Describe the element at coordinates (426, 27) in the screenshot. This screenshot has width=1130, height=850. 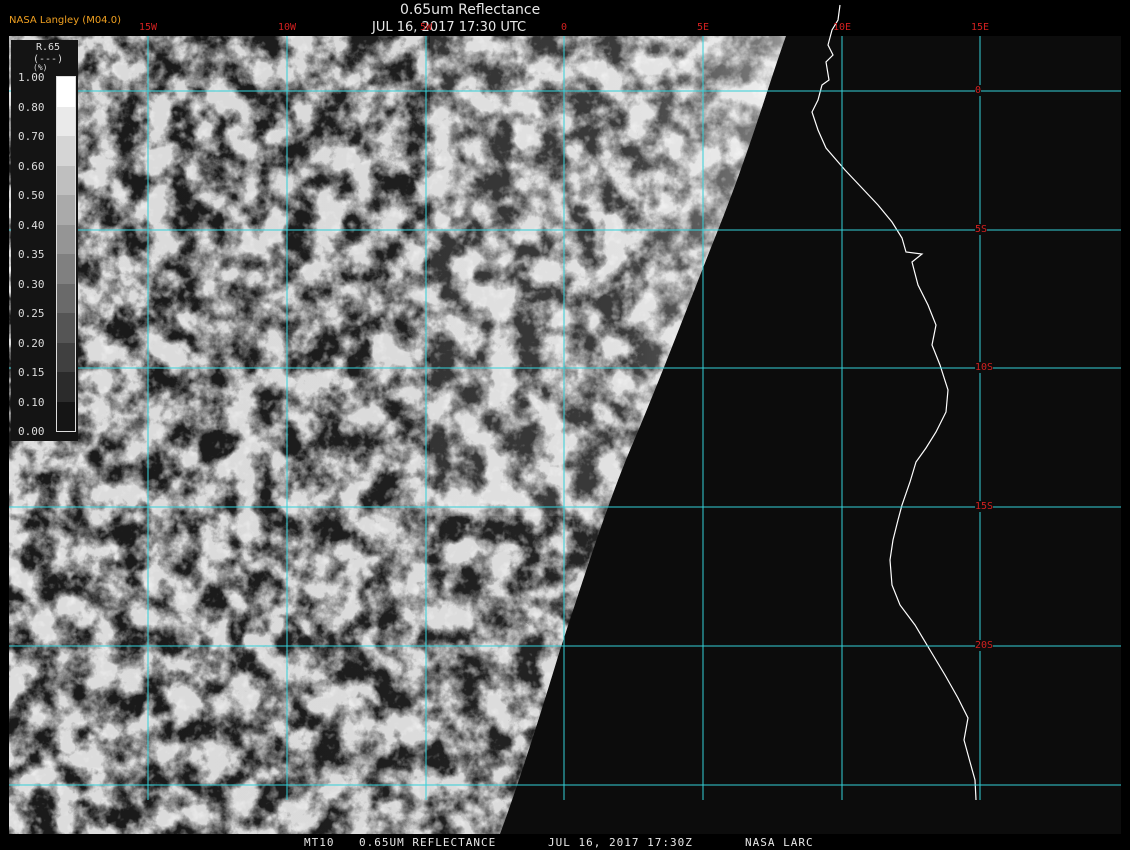
I see `longitude-label: 5W` at that location.